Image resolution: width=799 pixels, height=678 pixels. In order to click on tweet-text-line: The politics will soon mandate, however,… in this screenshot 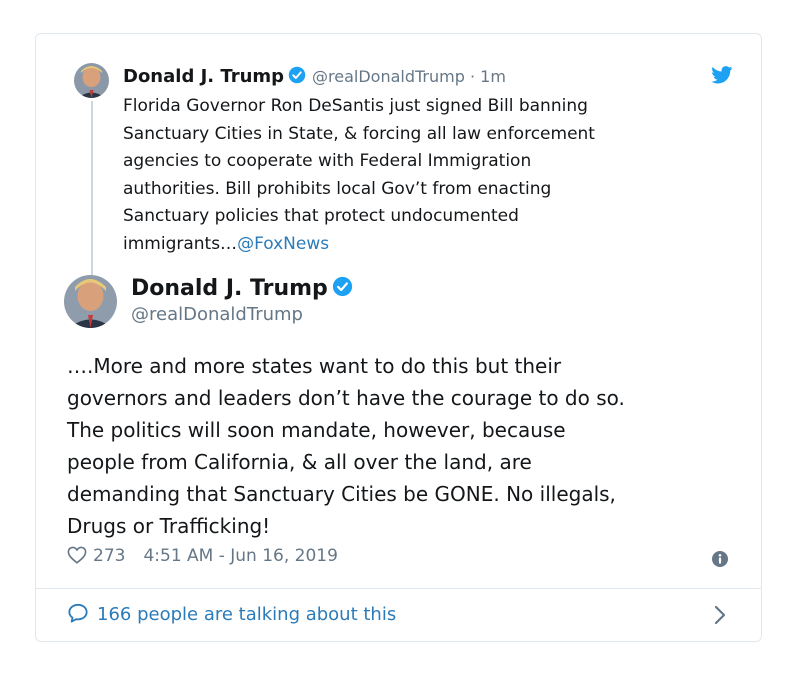, I will do `click(316, 430)`.